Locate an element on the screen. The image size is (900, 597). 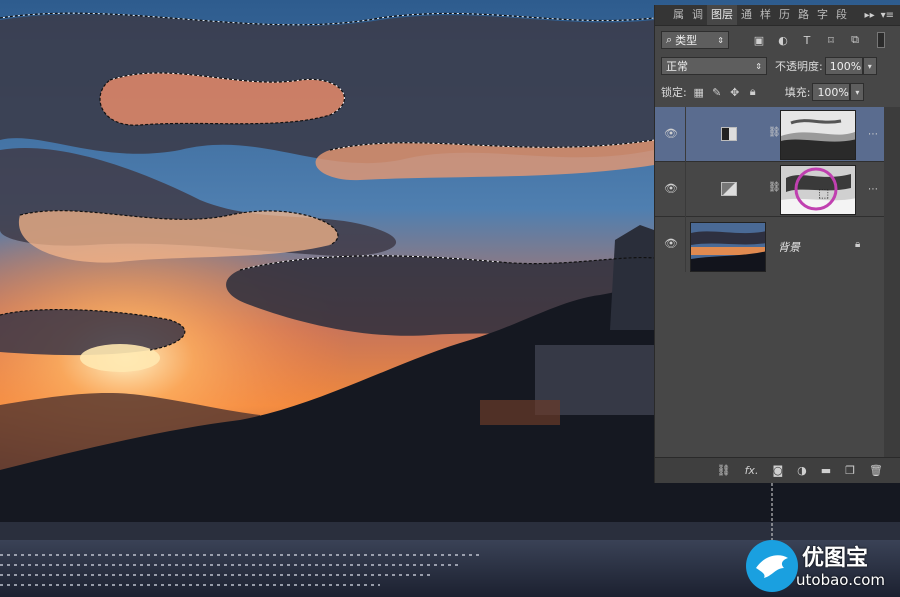
highlight-circle is located at coordinates (816, 189).